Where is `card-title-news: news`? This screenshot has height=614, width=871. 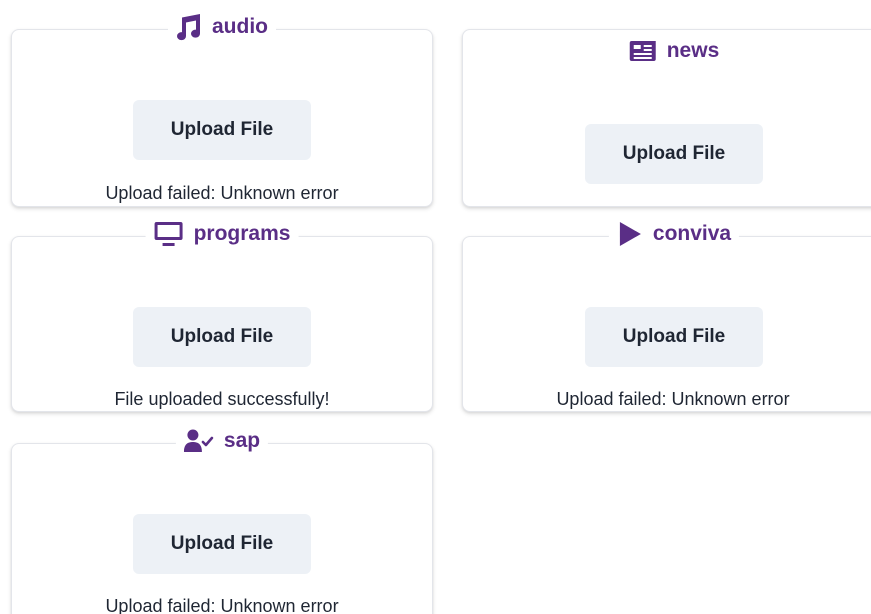 card-title-news: news is located at coordinates (674, 51).